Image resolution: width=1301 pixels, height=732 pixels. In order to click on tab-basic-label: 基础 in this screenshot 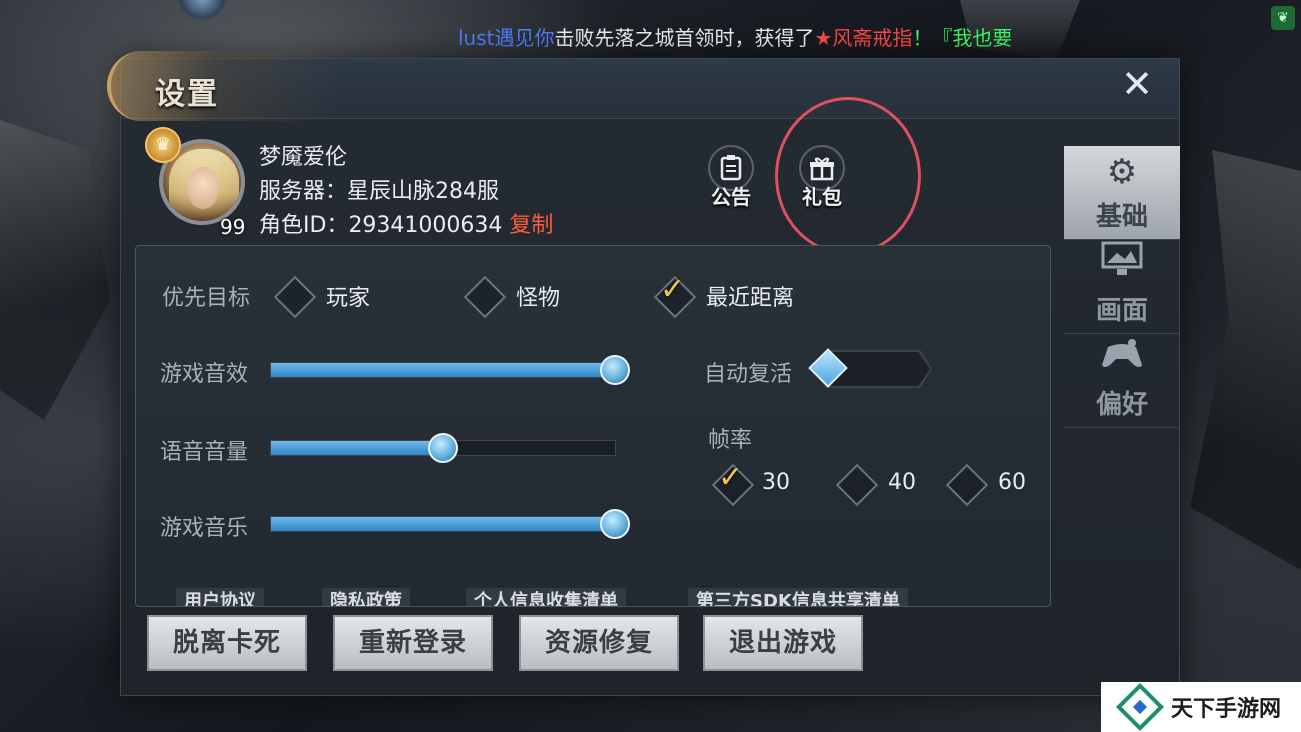, I will do `click(1121, 217)`.